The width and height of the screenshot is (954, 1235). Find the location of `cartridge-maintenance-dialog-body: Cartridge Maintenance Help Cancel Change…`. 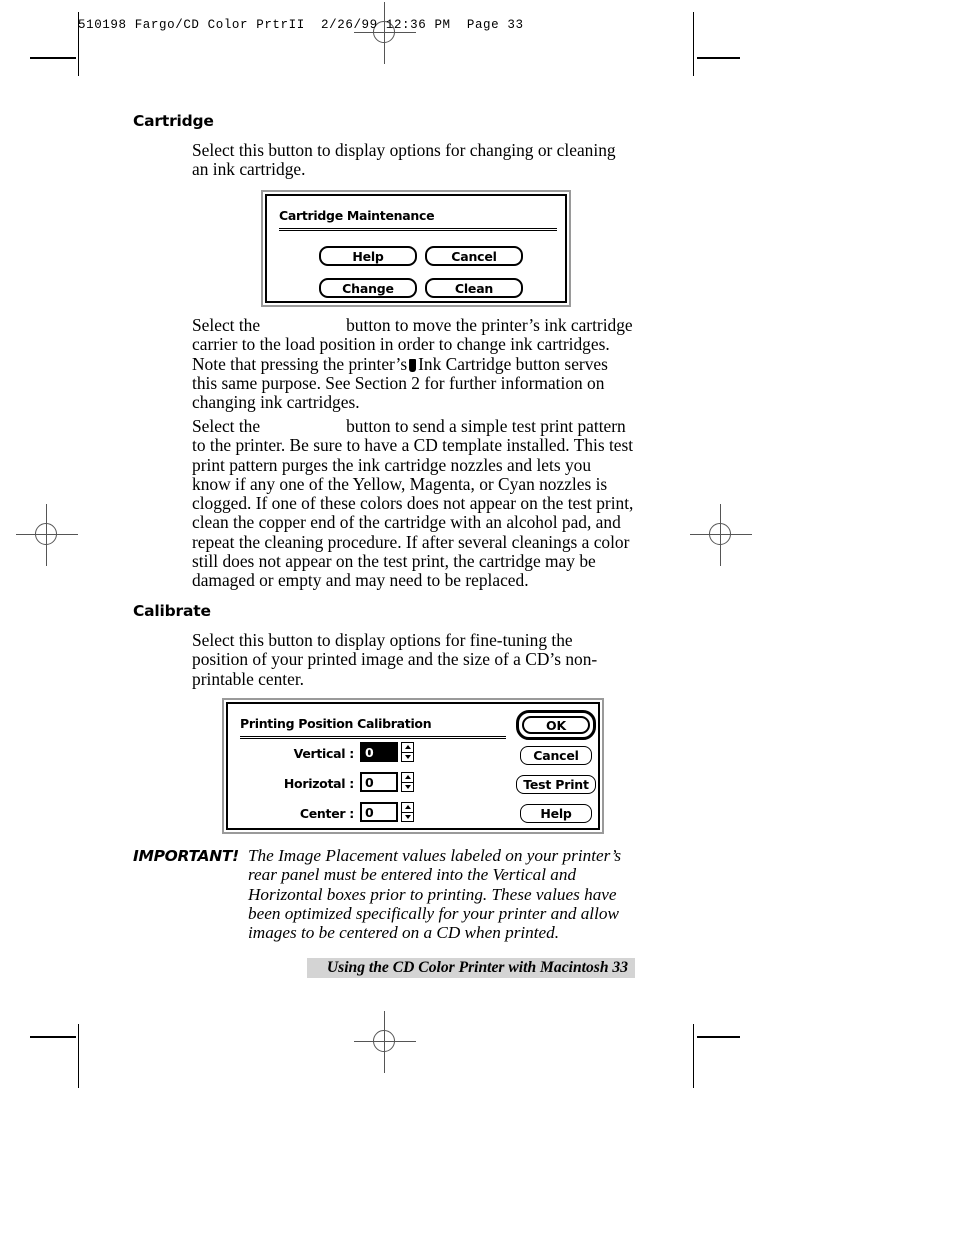

cartridge-maintenance-dialog-body: Cartridge Maintenance Help Cancel Change… is located at coordinates (416, 248).